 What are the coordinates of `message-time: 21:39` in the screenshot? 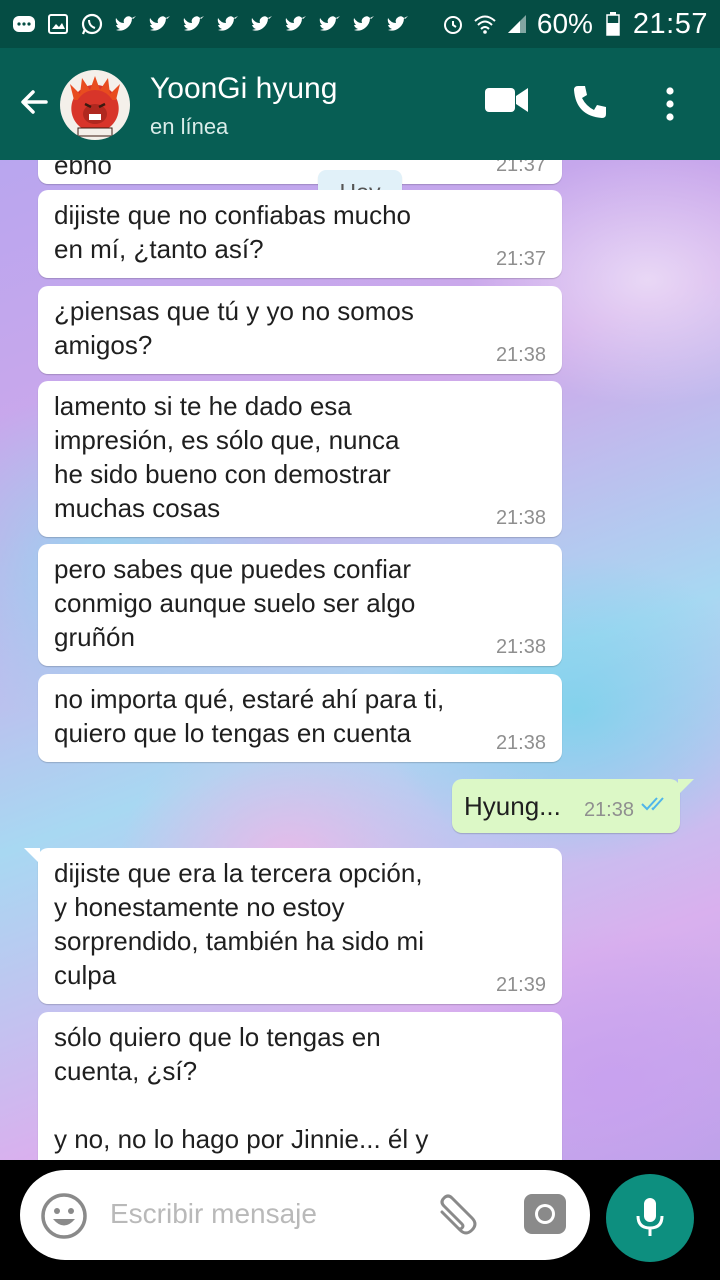 It's located at (520, 985).